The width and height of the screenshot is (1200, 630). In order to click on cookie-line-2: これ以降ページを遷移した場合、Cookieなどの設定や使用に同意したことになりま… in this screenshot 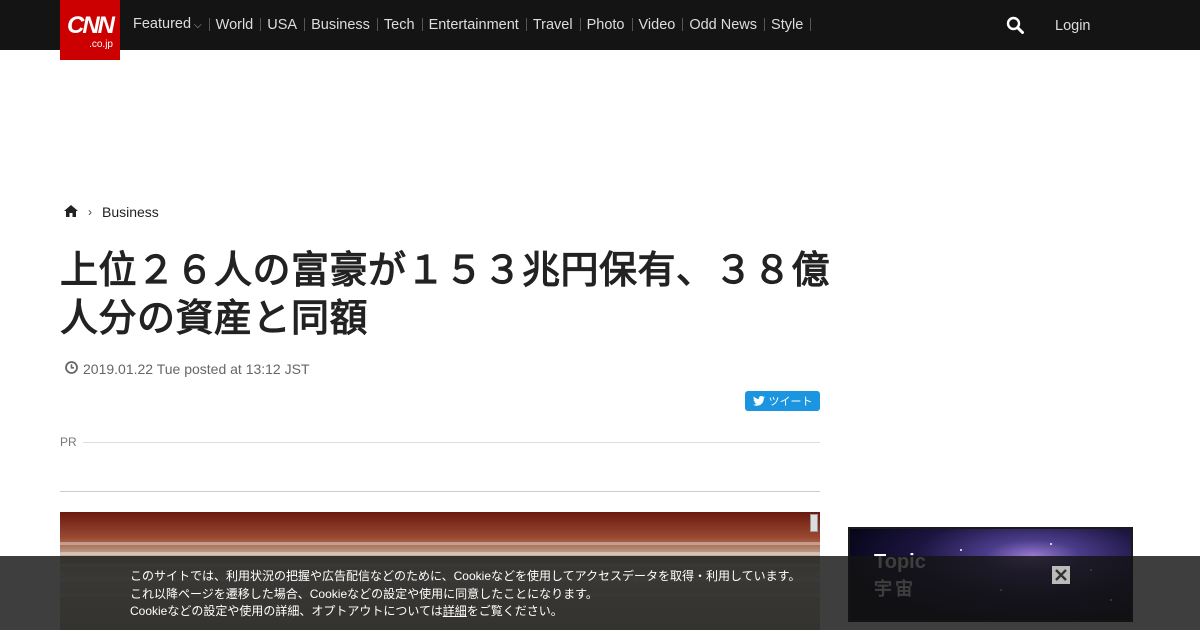, I will do `click(364, 593)`.